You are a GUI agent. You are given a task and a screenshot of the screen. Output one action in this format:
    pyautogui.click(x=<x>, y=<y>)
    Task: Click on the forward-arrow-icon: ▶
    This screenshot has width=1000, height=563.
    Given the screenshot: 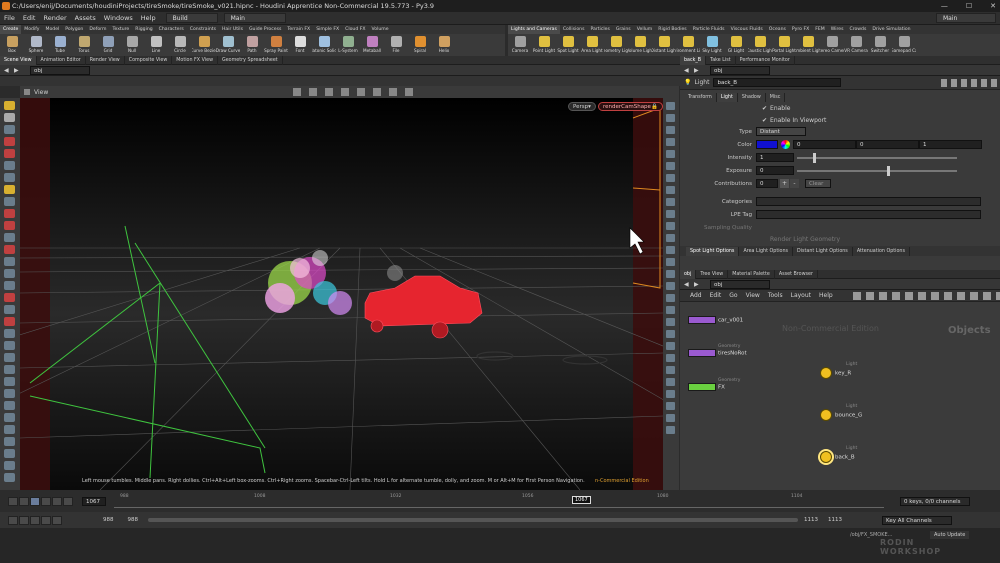 What is the action you would take?
    pyautogui.click(x=16, y=70)
    